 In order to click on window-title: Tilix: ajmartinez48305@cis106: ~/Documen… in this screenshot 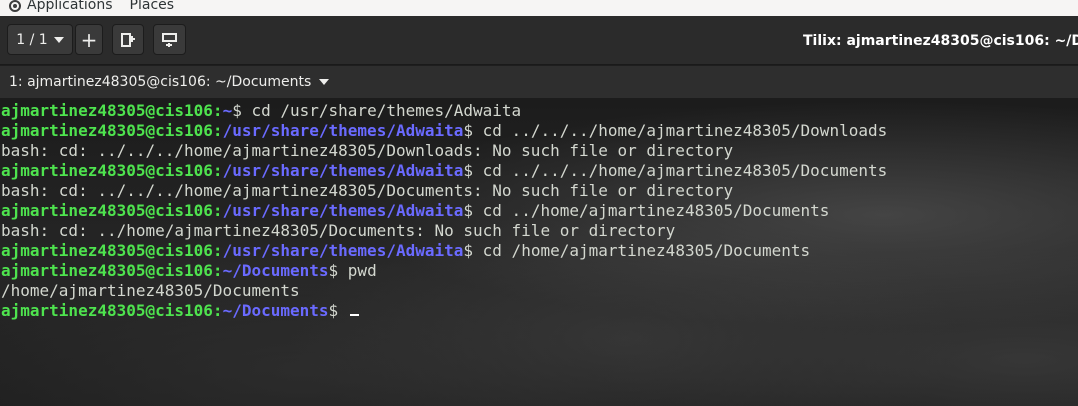, I will do `click(940, 41)`.